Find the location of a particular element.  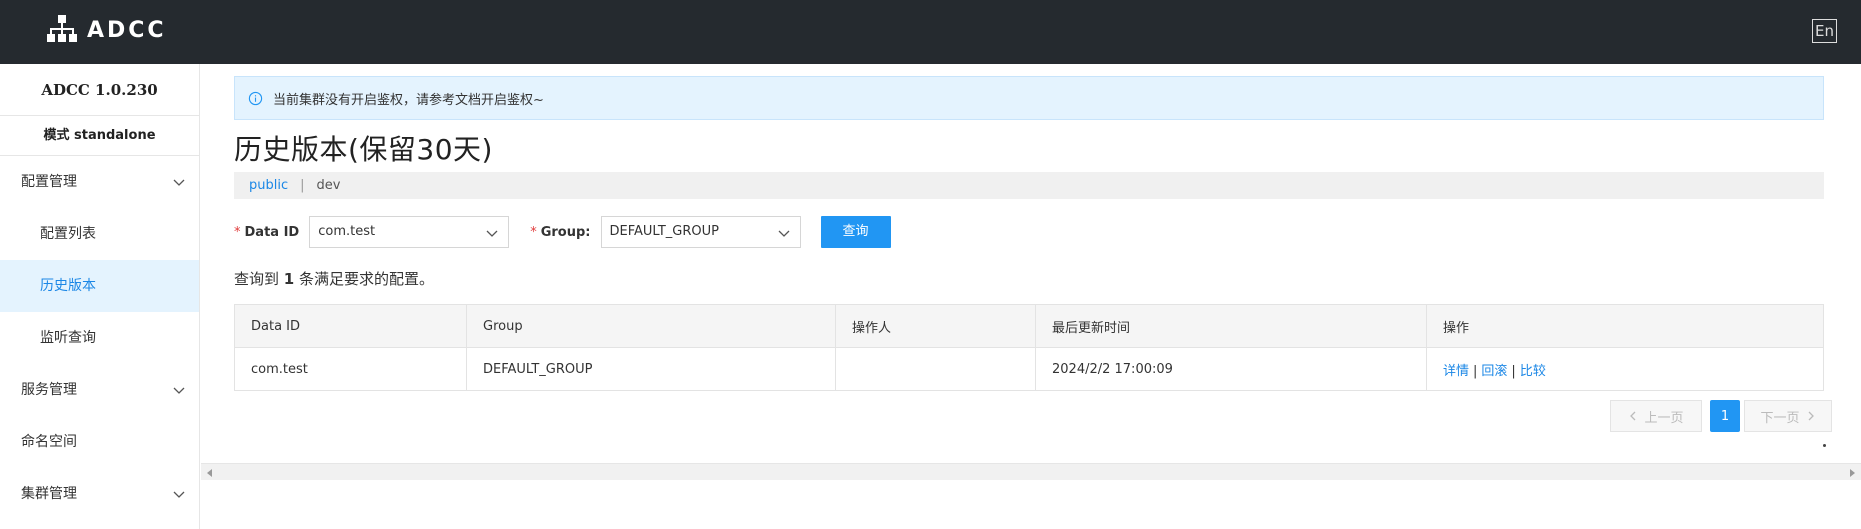

data-id-select: com.test is located at coordinates (409, 232).